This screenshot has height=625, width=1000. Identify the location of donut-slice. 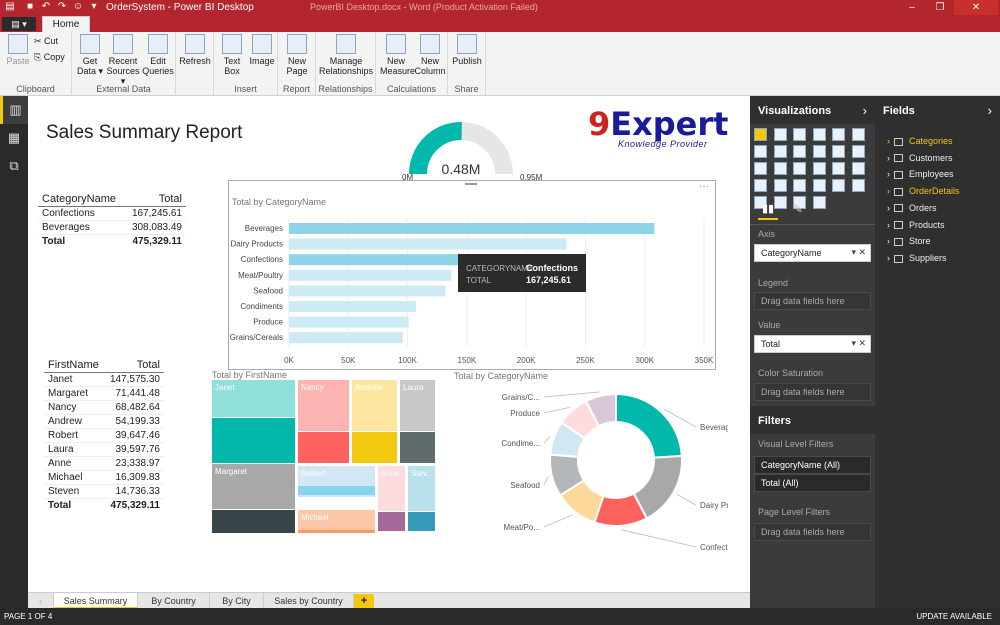
(649, 425).